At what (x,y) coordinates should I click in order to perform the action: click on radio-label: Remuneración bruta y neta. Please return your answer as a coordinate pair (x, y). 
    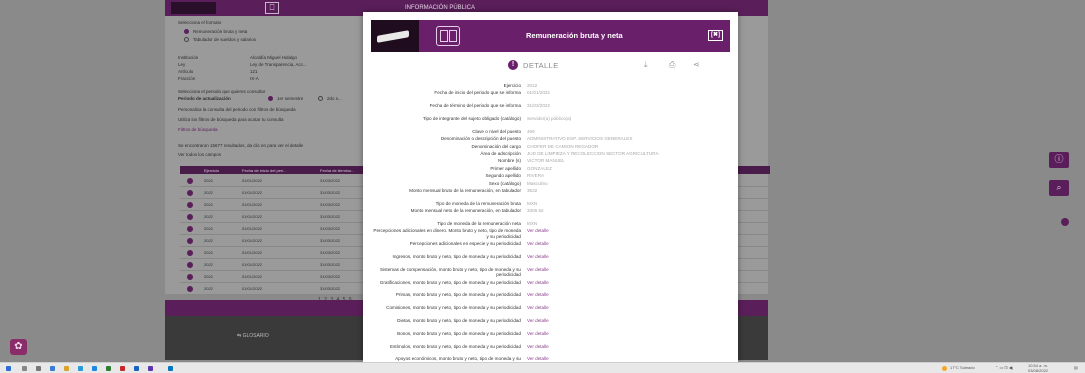
    Looking at the image, I should click on (220, 31).